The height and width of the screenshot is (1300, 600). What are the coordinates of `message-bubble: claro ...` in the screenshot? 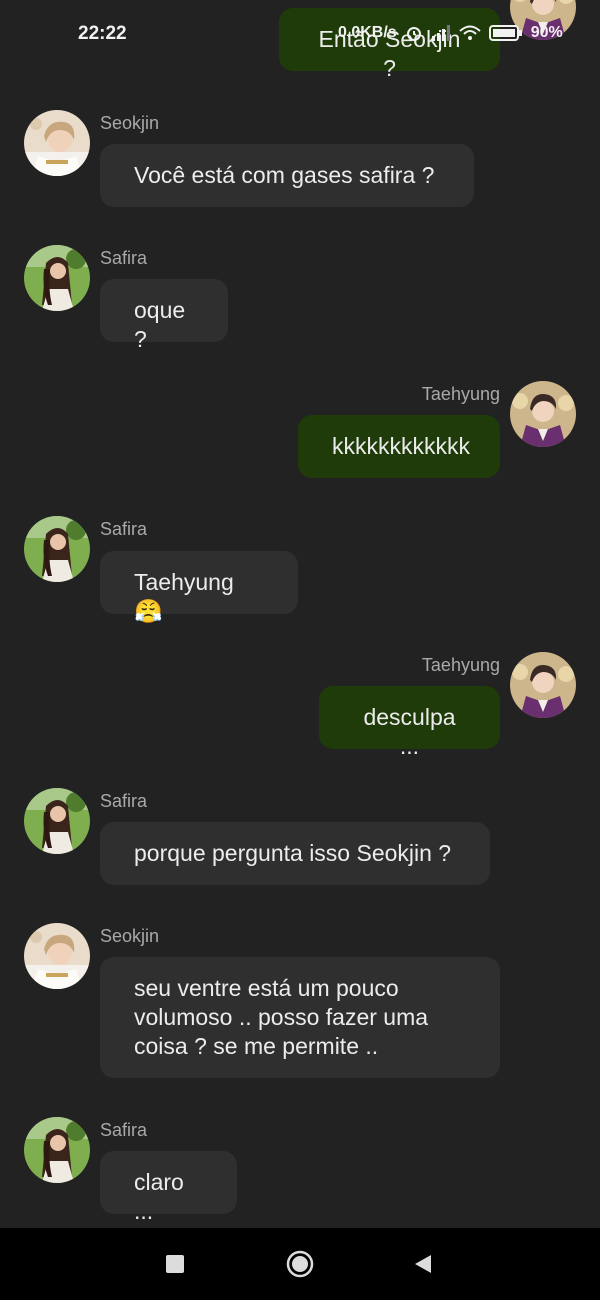 It's located at (168, 1187).